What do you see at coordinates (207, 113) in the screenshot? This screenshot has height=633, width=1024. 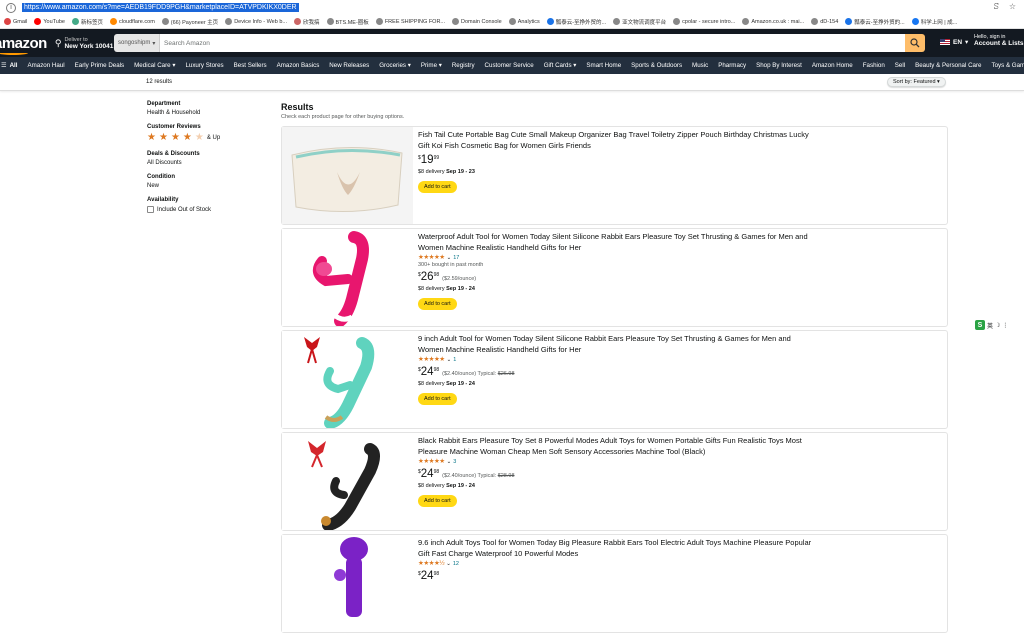 I see `department-link: Health & Household` at bounding box center [207, 113].